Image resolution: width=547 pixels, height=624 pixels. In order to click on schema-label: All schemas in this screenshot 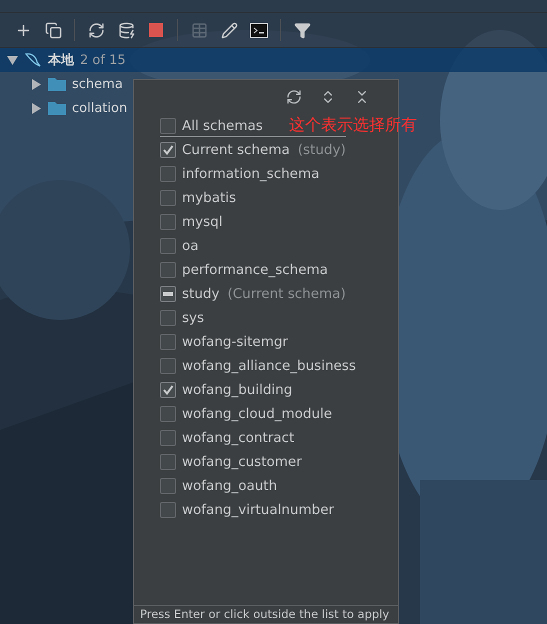, I will do `click(222, 126)`.